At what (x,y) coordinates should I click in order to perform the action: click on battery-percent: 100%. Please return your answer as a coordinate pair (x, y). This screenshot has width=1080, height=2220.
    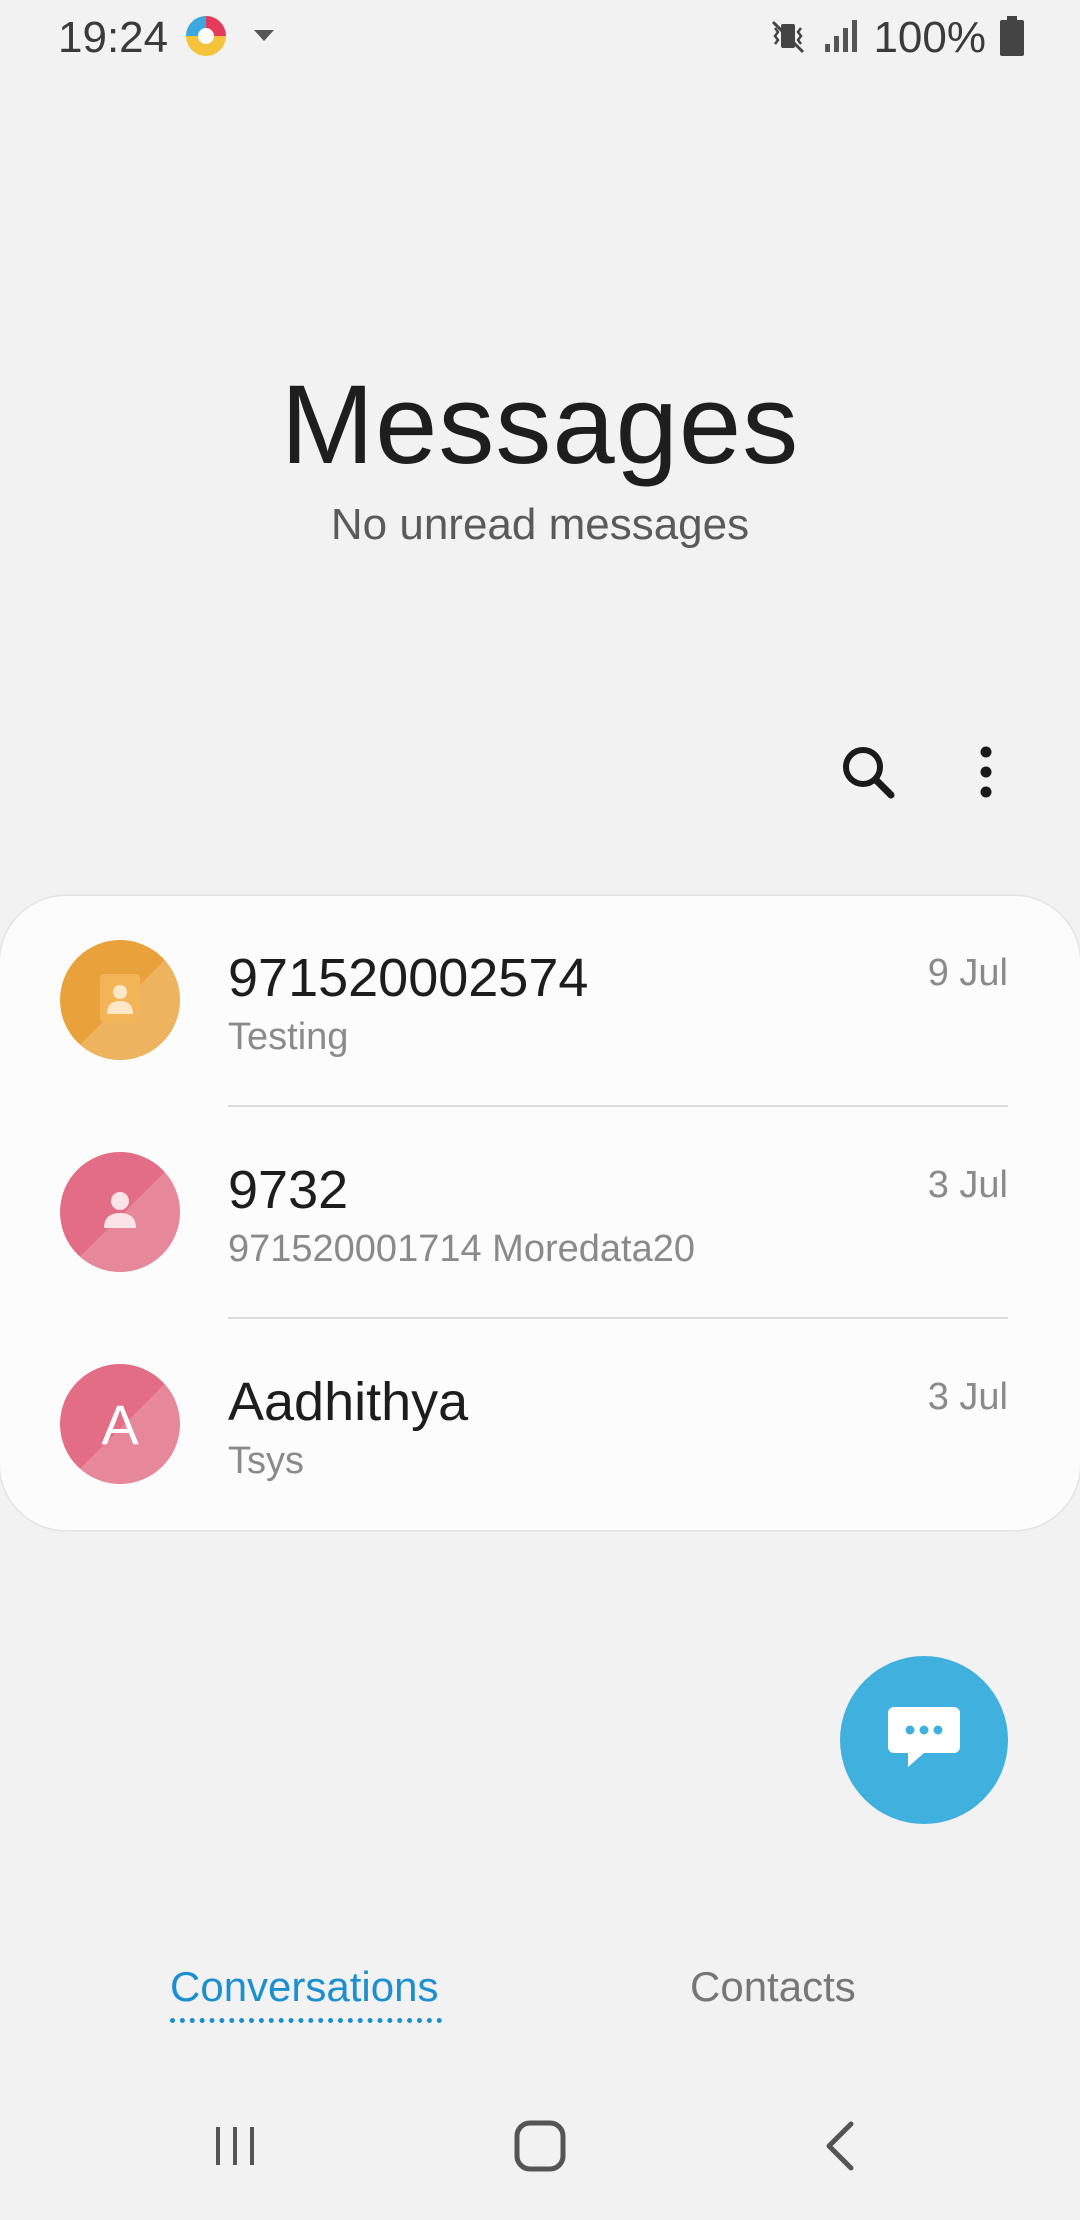
    Looking at the image, I should click on (929, 37).